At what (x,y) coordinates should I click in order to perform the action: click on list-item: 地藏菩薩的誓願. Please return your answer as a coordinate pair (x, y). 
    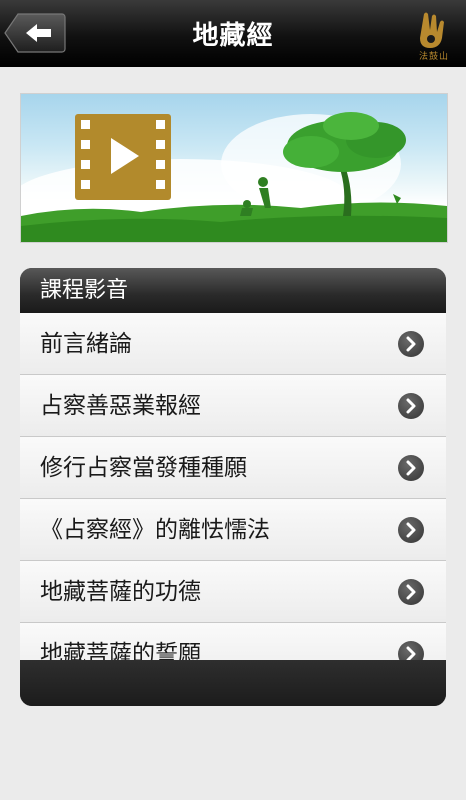
    Looking at the image, I should click on (233, 641).